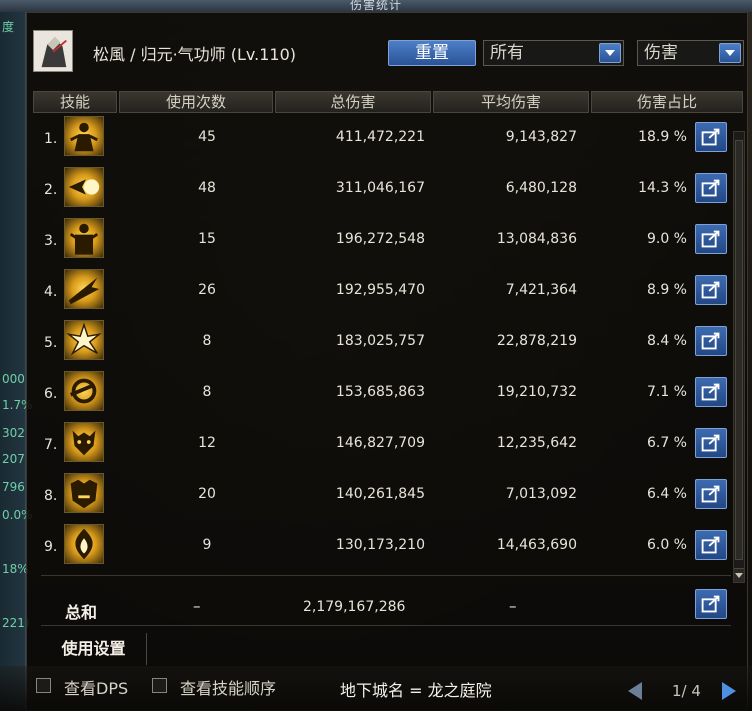  Describe the element at coordinates (536, 392) in the screenshot. I see `average-damage: 19,210,732` at that location.